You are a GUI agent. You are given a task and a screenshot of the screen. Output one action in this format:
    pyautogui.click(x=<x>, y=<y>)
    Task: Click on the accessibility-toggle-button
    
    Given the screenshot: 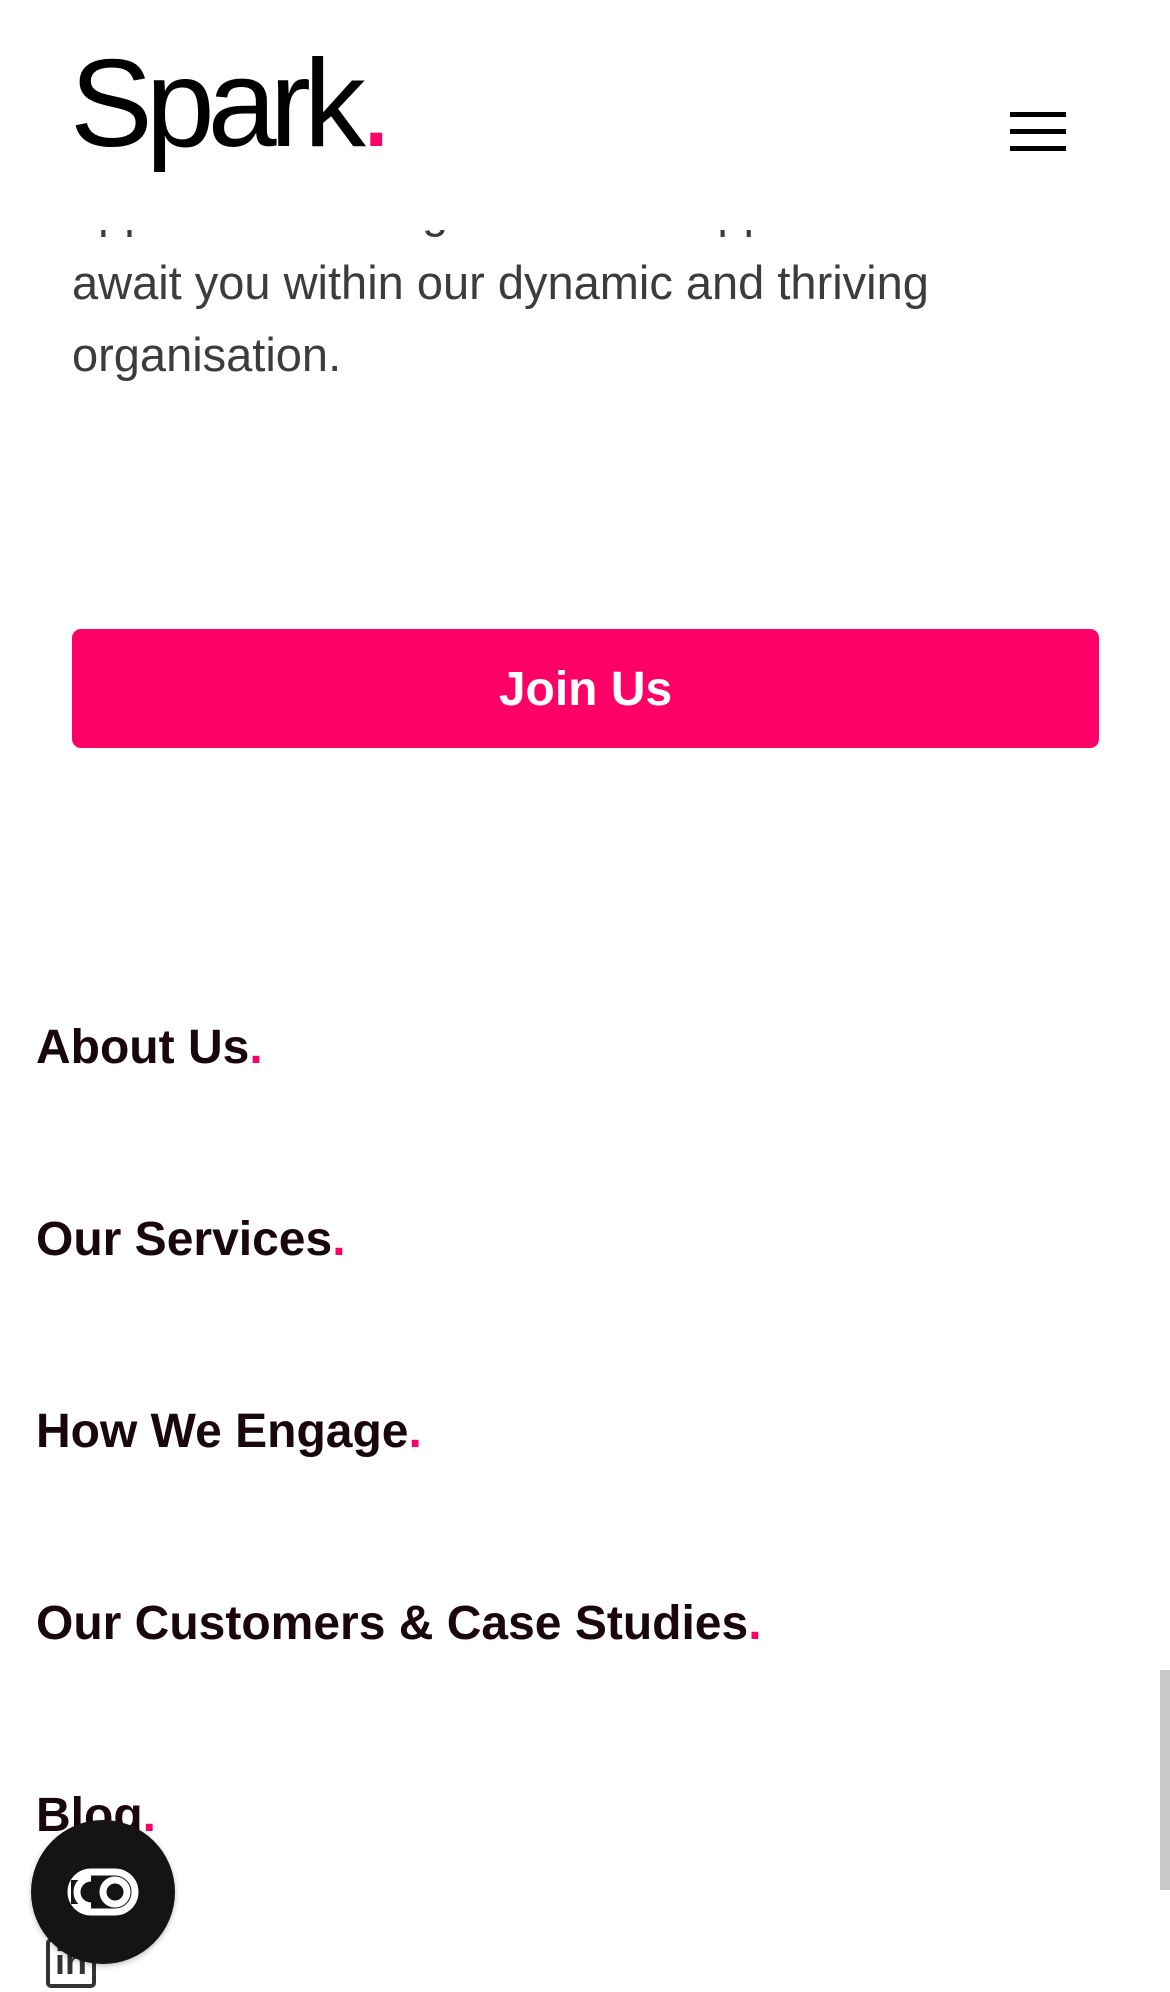 What is the action you would take?
    pyautogui.click(x=103, y=1892)
    